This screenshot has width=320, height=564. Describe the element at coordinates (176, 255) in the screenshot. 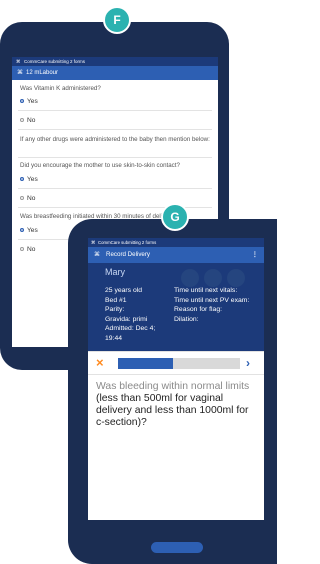

I see `app-bar: ⌘ Record Delivery ⋮` at that location.